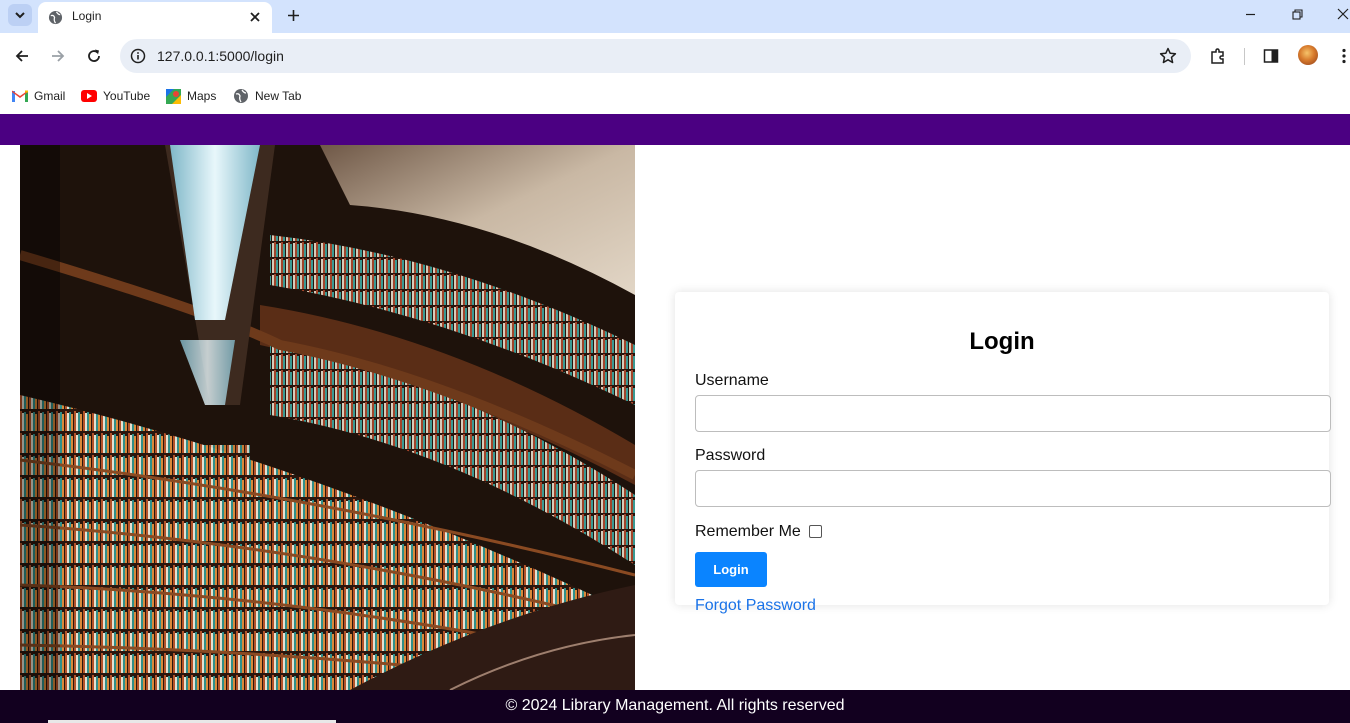 This screenshot has width=1350, height=723. I want to click on extensions-button, so click(1218, 56).